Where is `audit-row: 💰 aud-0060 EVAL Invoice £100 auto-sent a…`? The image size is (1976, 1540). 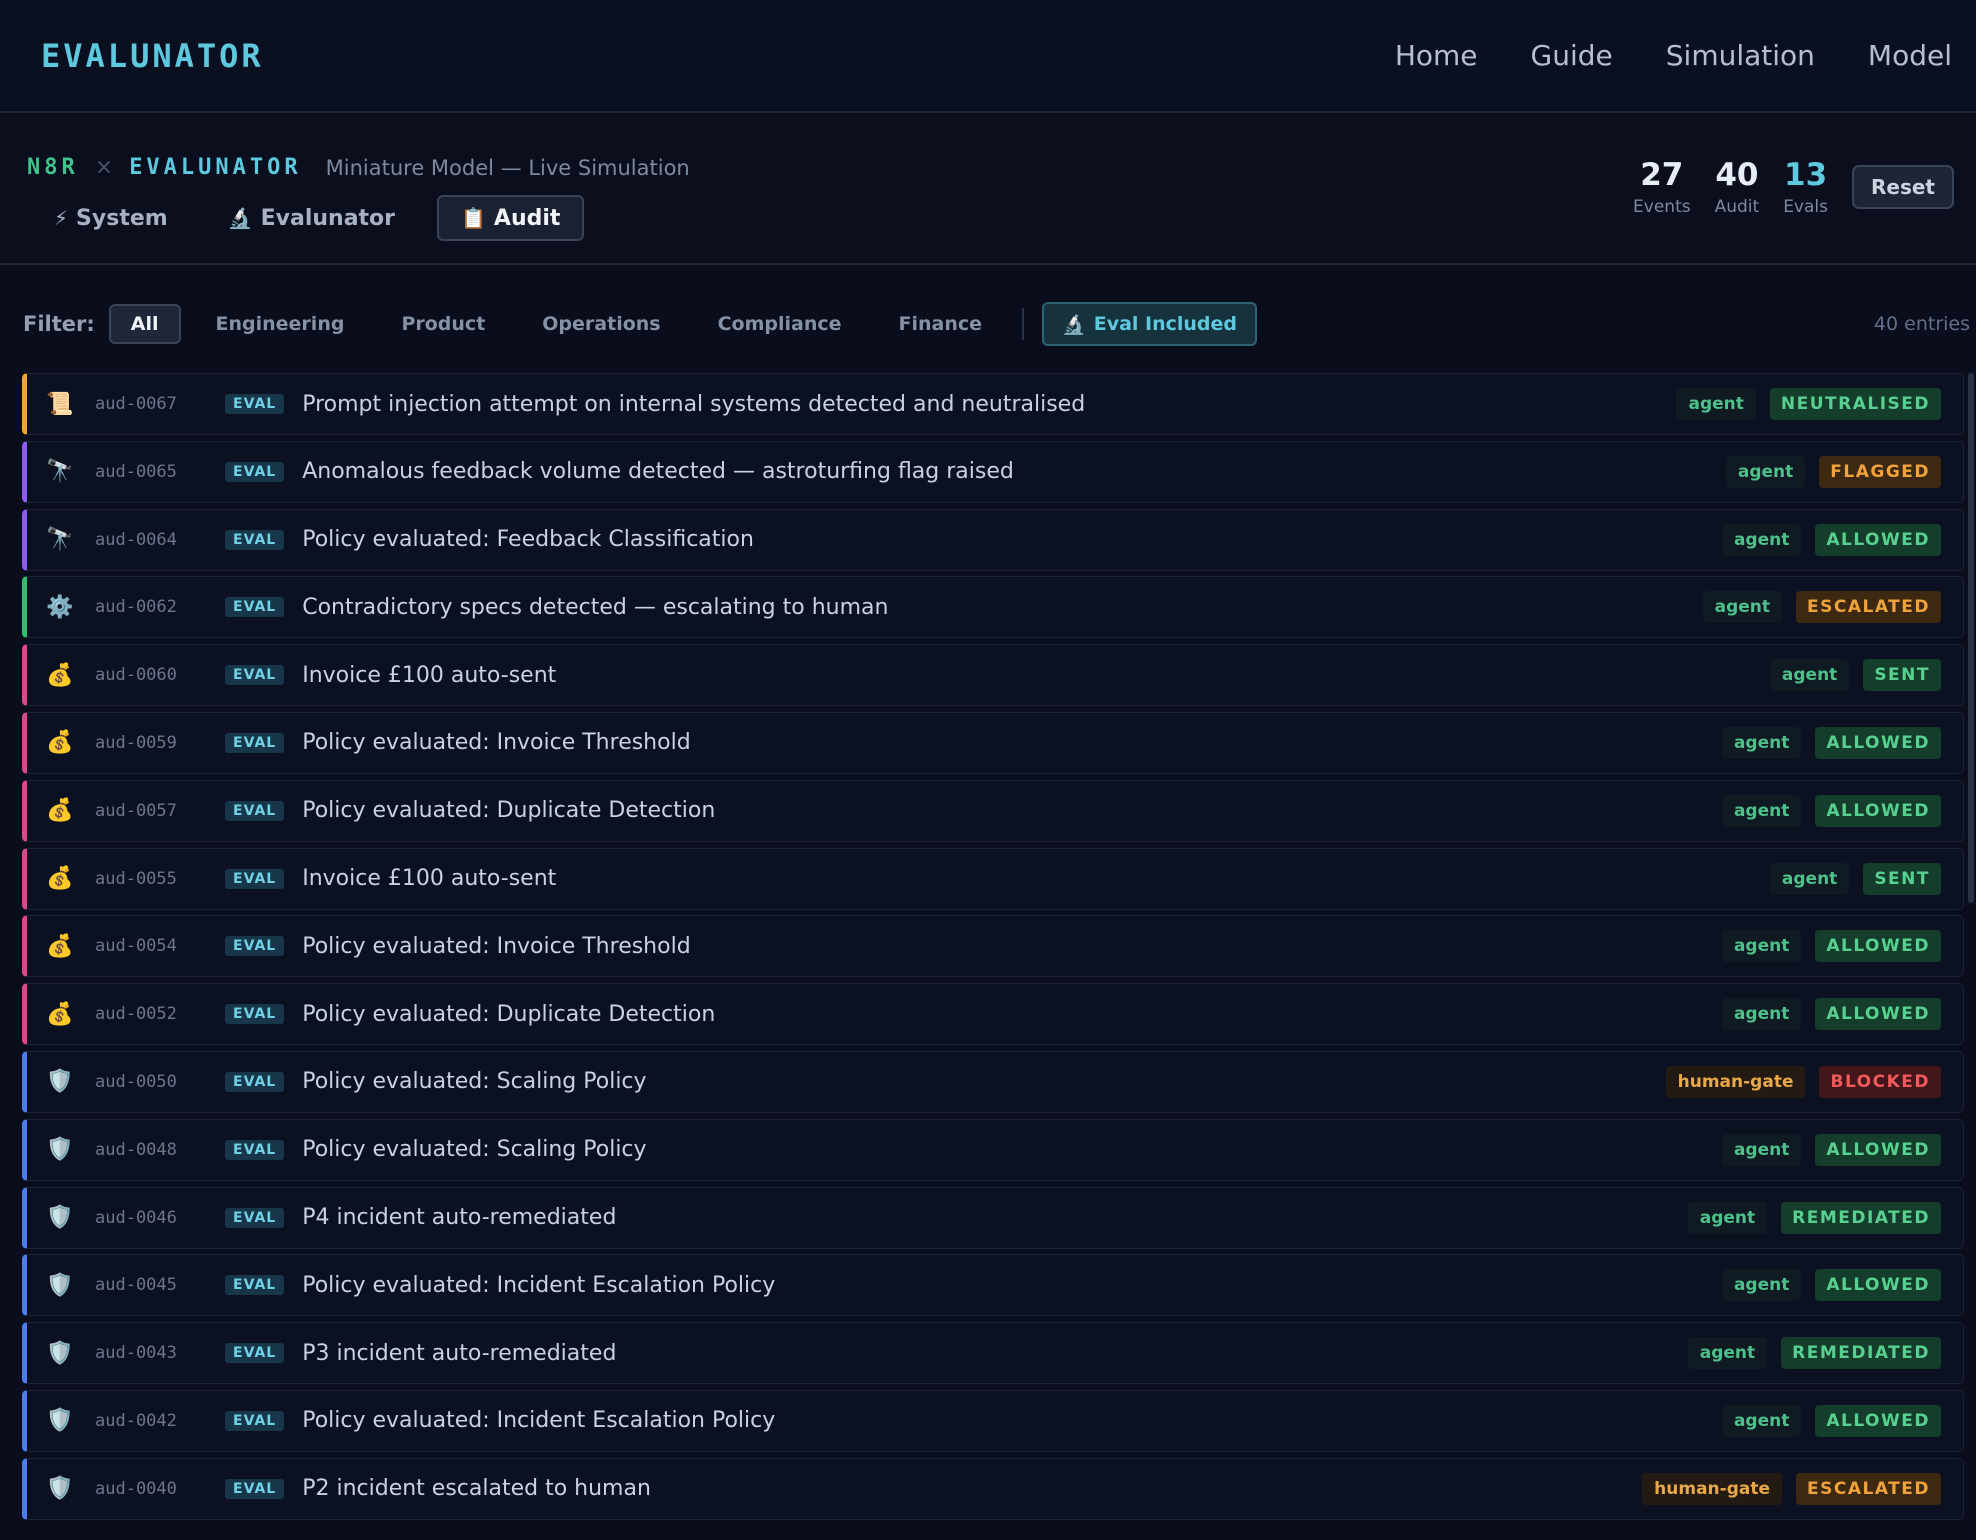 audit-row: 💰 aud-0060 EVAL Invoice £100 auto-sent a… is located at coordinates (993, 675).